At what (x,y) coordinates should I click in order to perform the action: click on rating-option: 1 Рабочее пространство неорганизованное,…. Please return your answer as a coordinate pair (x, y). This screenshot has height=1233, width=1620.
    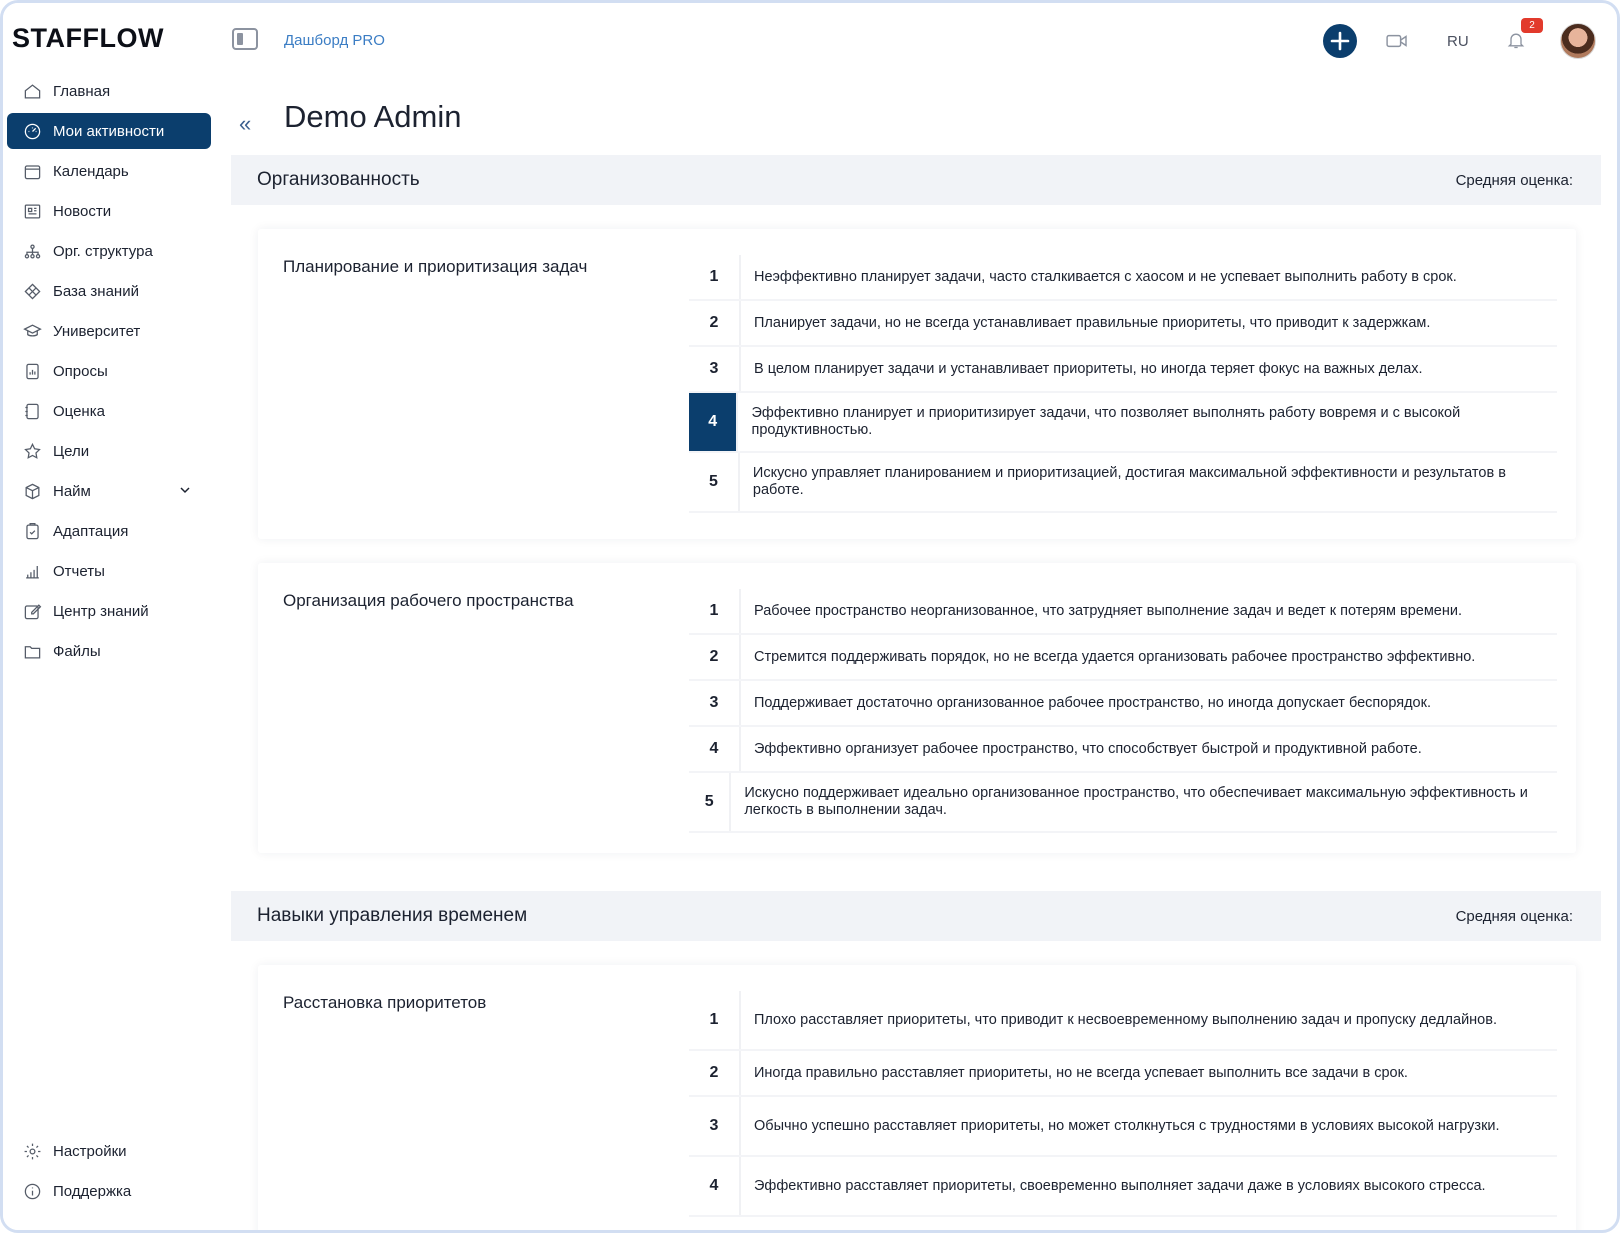
    Looking at the image, I should click on (1123, 612).